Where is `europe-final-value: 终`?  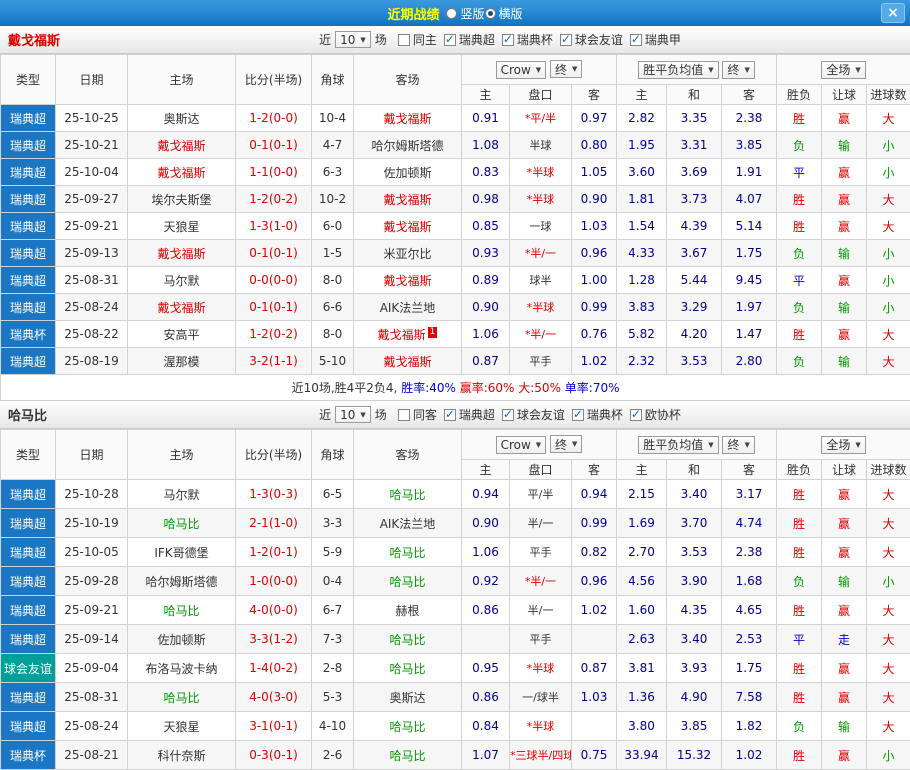
europe-final-value: 终 is located at coordinates (733, 69).